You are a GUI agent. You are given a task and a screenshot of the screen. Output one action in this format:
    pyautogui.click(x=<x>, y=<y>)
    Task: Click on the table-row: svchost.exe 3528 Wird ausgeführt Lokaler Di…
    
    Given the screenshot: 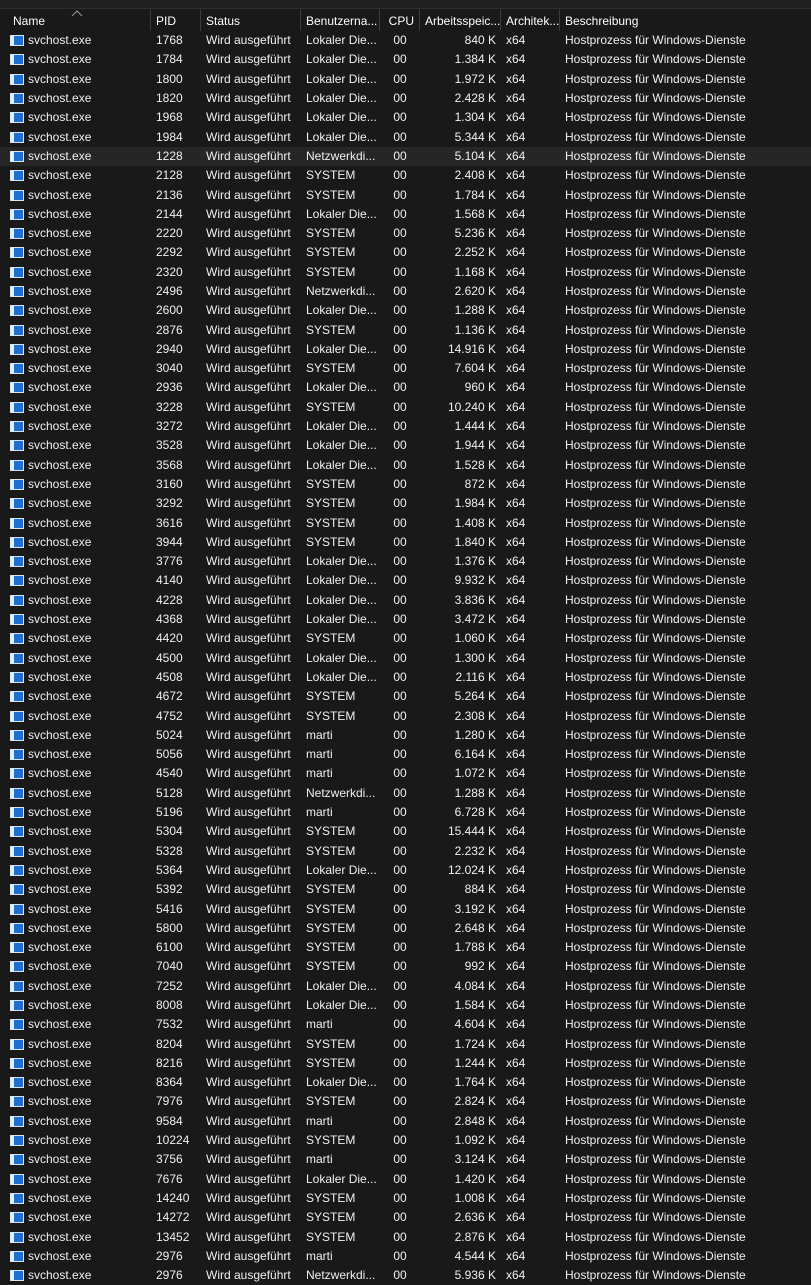 What is the action you would take?
    pyautogui.click(x=405, y=445)
    